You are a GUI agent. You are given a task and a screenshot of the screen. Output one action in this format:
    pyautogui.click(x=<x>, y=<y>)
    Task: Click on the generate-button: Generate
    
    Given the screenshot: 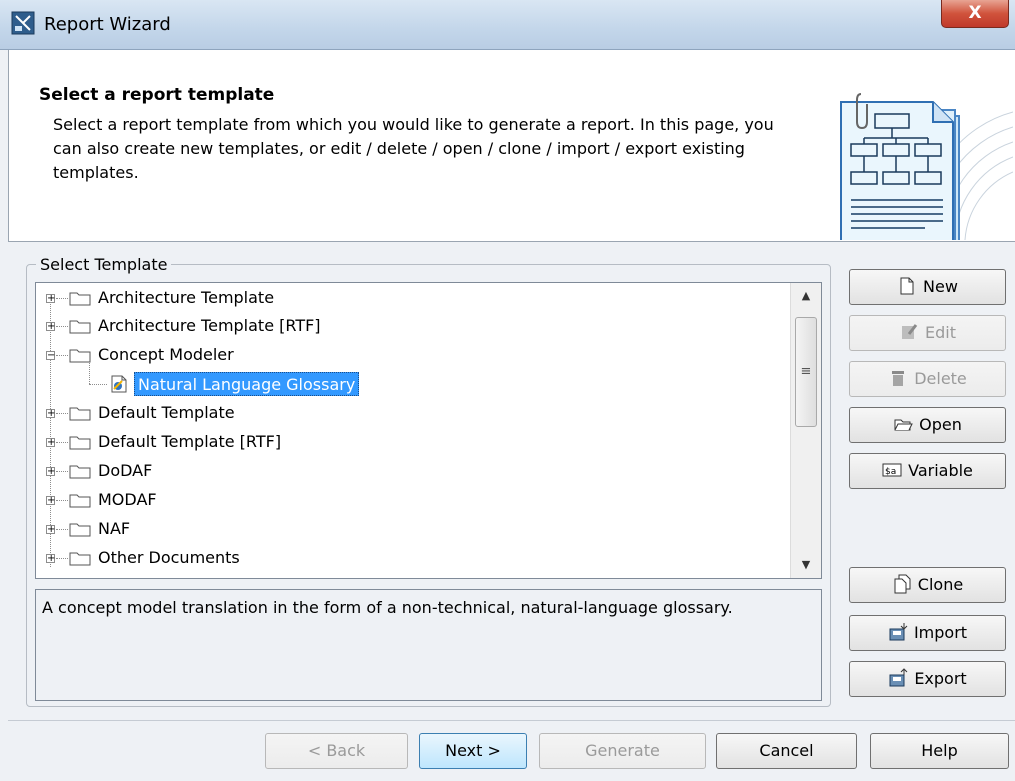 What is the action you would take?
    pyautogui.click(x=622, y=751)
    